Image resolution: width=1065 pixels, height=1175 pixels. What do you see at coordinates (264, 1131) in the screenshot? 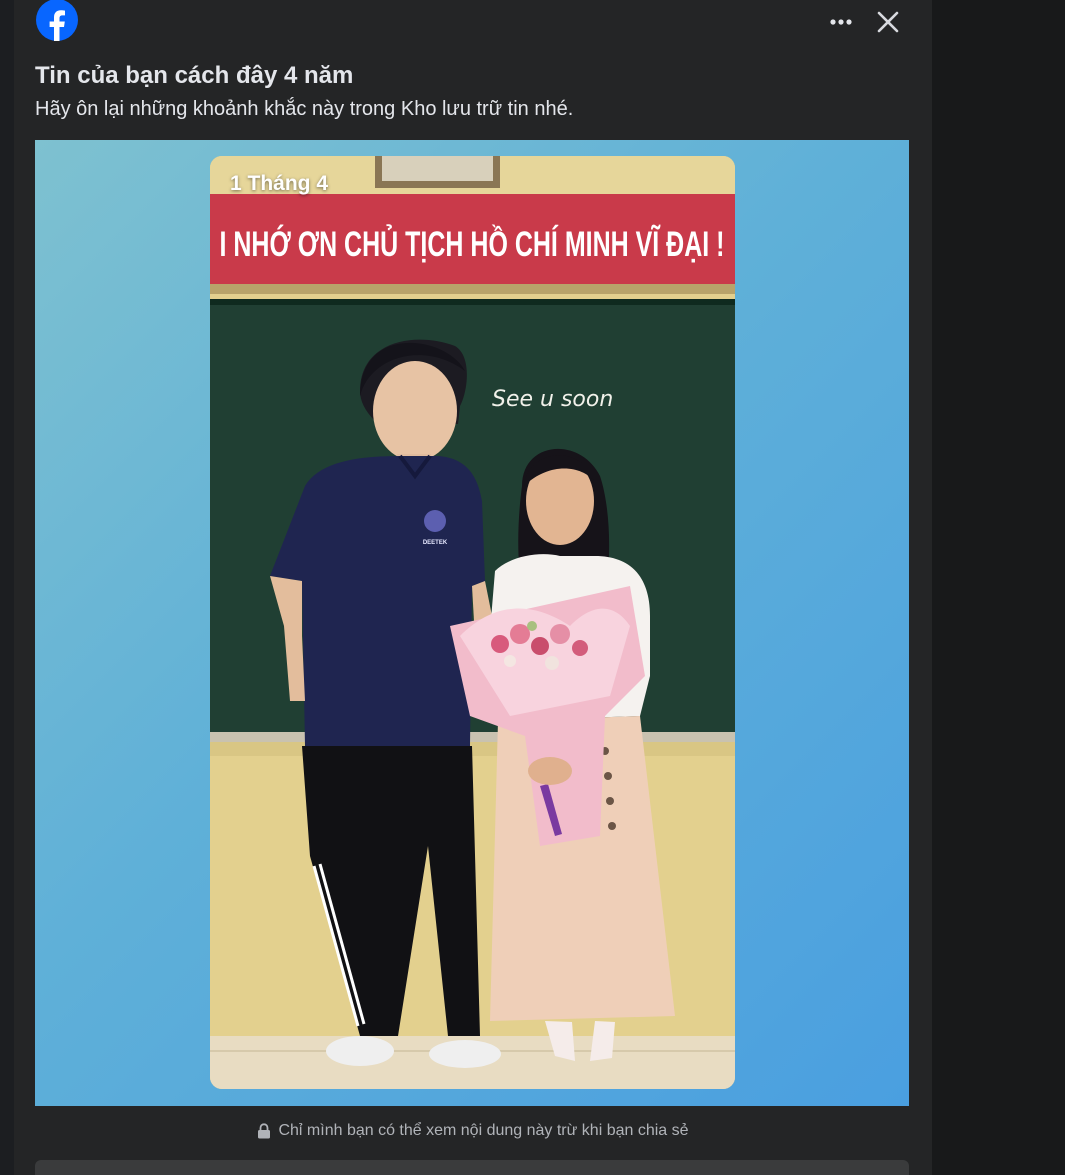
I see `lock-icon` at bounding box center [264, 1131].